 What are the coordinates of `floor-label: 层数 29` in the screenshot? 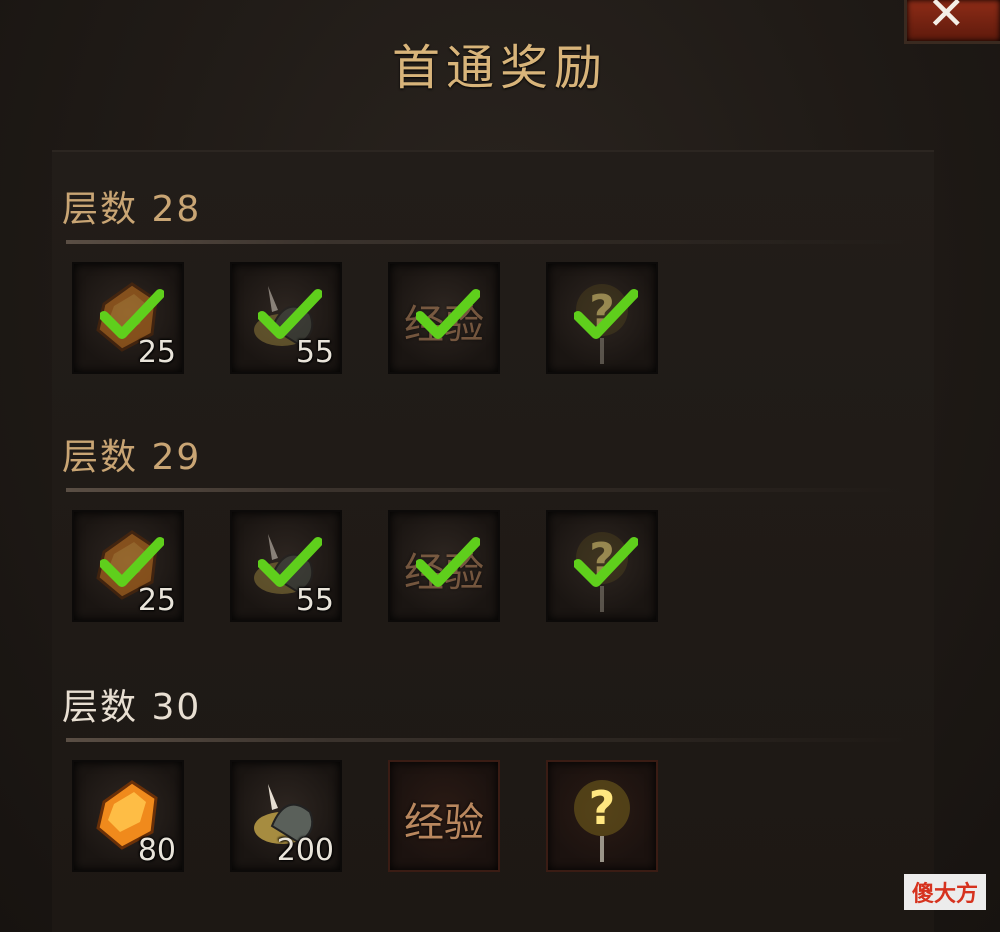 It's located at (132, 457).